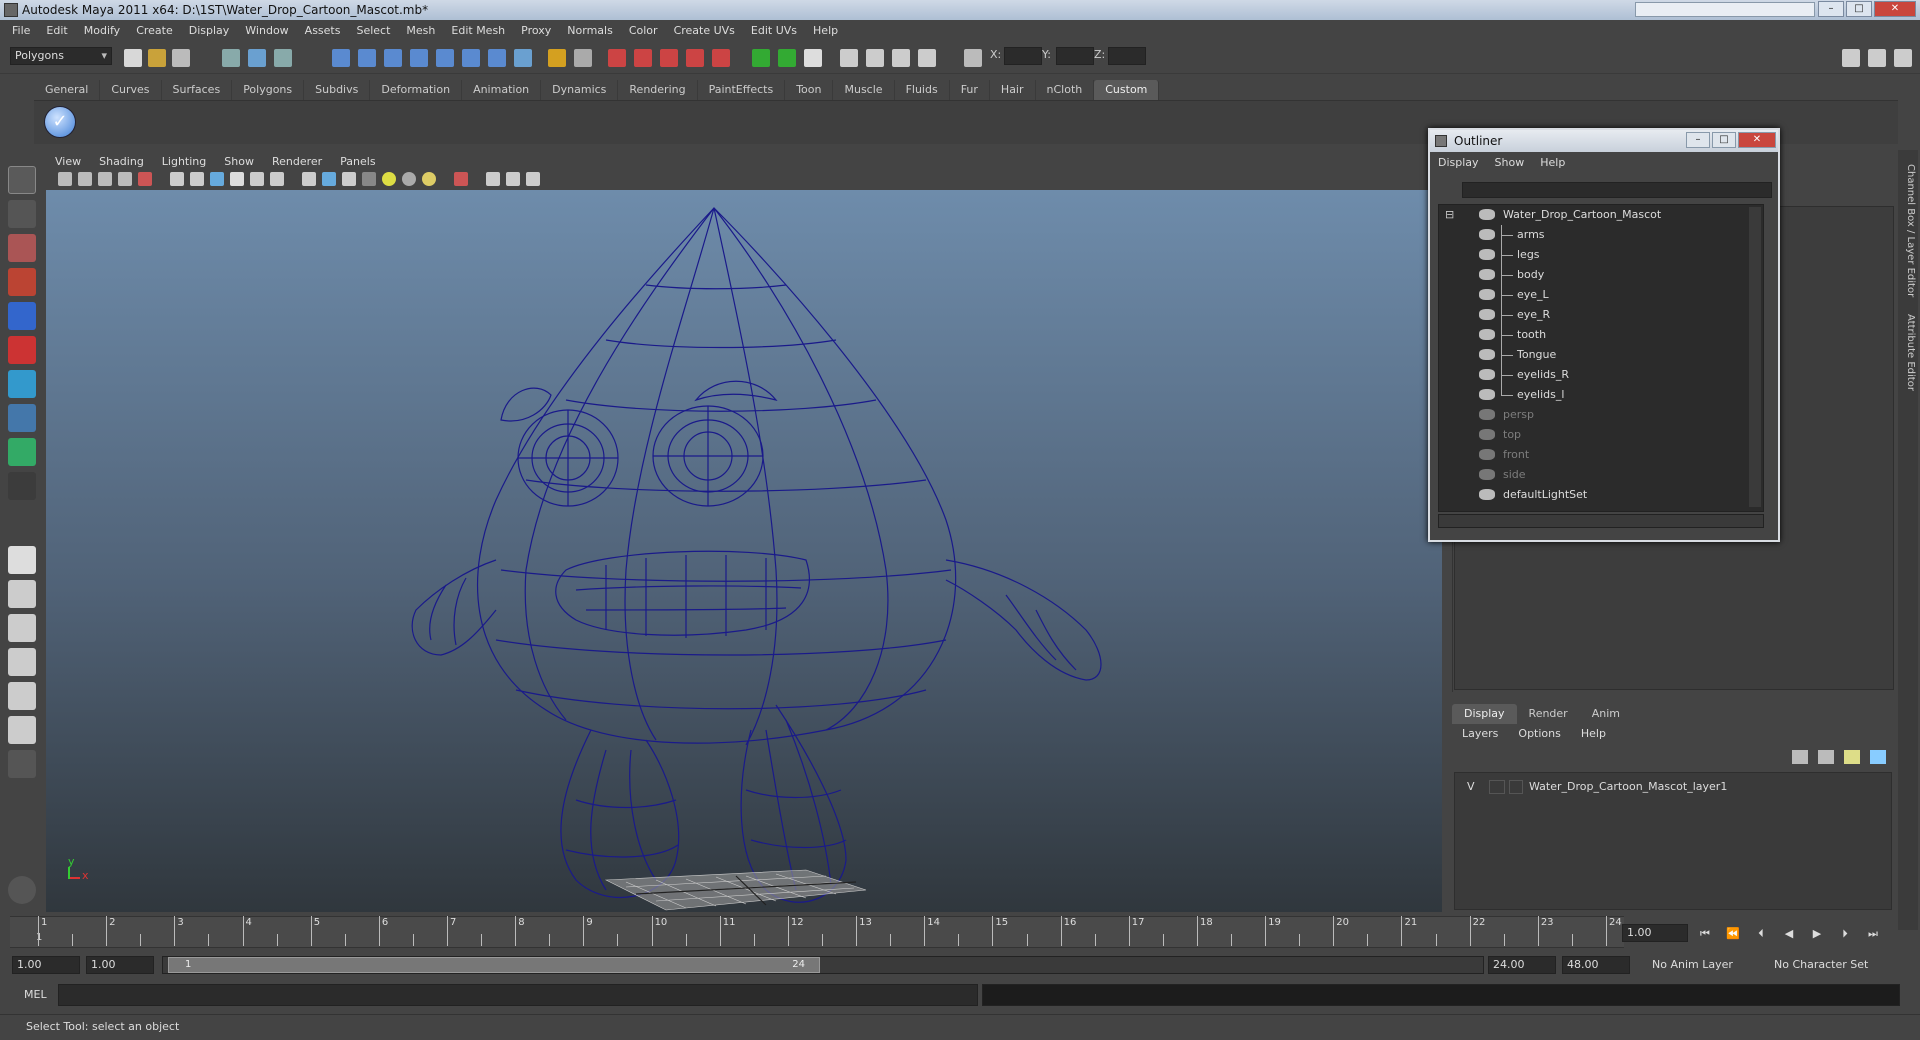  What do you see at coordinates (1522, 965) in the screenshot?
I see `playback-end-field: 24.00` at bounding box center [1522, 965].